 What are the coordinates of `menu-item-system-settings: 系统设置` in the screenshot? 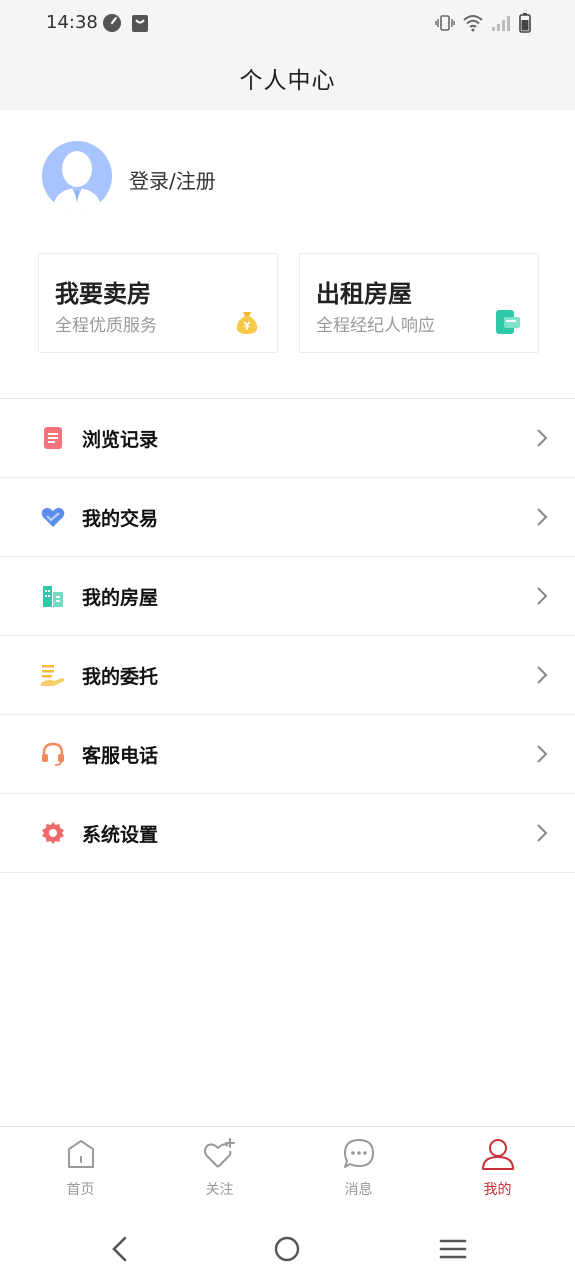 It's located at (287, 833).